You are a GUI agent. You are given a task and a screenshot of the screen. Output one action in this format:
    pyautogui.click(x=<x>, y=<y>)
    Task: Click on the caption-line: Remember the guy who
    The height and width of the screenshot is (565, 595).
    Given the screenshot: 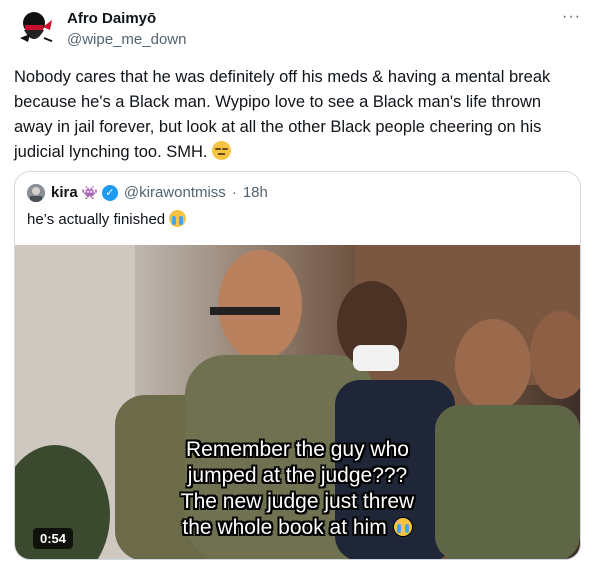 What is the action you would take?
    pyautogui.click(x=297, y=449)
    